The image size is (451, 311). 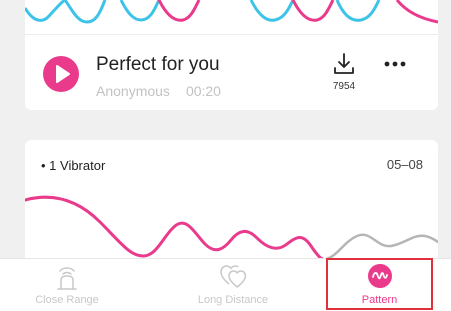 I want to click on pattern-date: 05–08, so click(x=404, y=164).